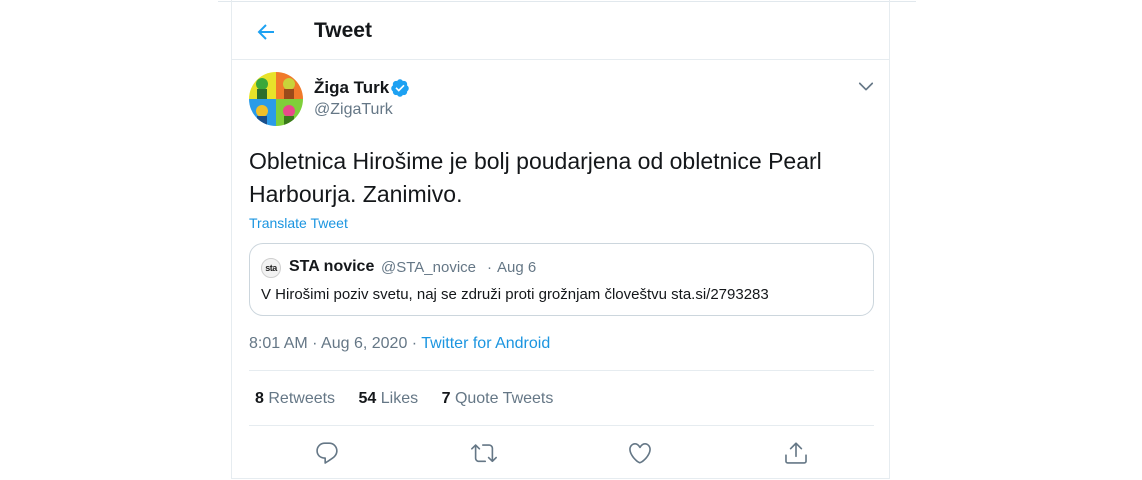 This screenshot has width=1142, height=480. I want to click on retweets-count: 8, so click(259, 398).